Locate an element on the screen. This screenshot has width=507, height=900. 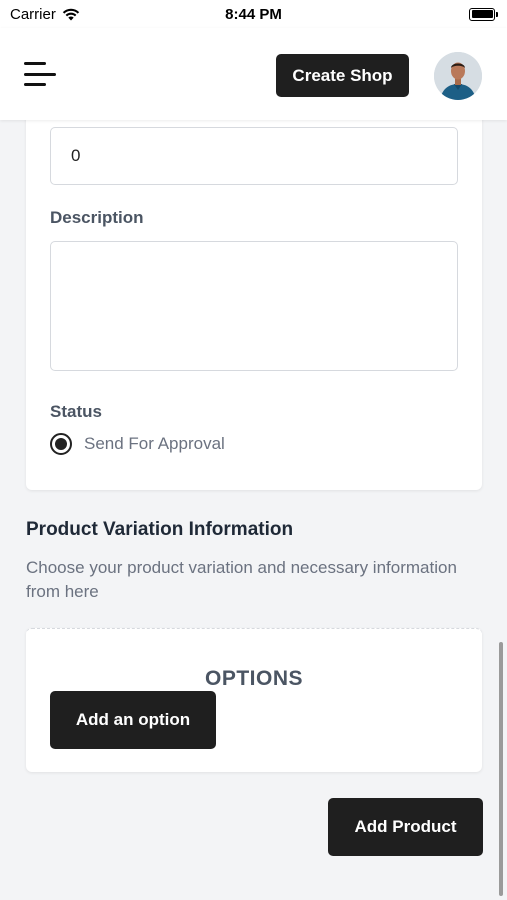
wifi-icon is located at coordinates (71, 14).